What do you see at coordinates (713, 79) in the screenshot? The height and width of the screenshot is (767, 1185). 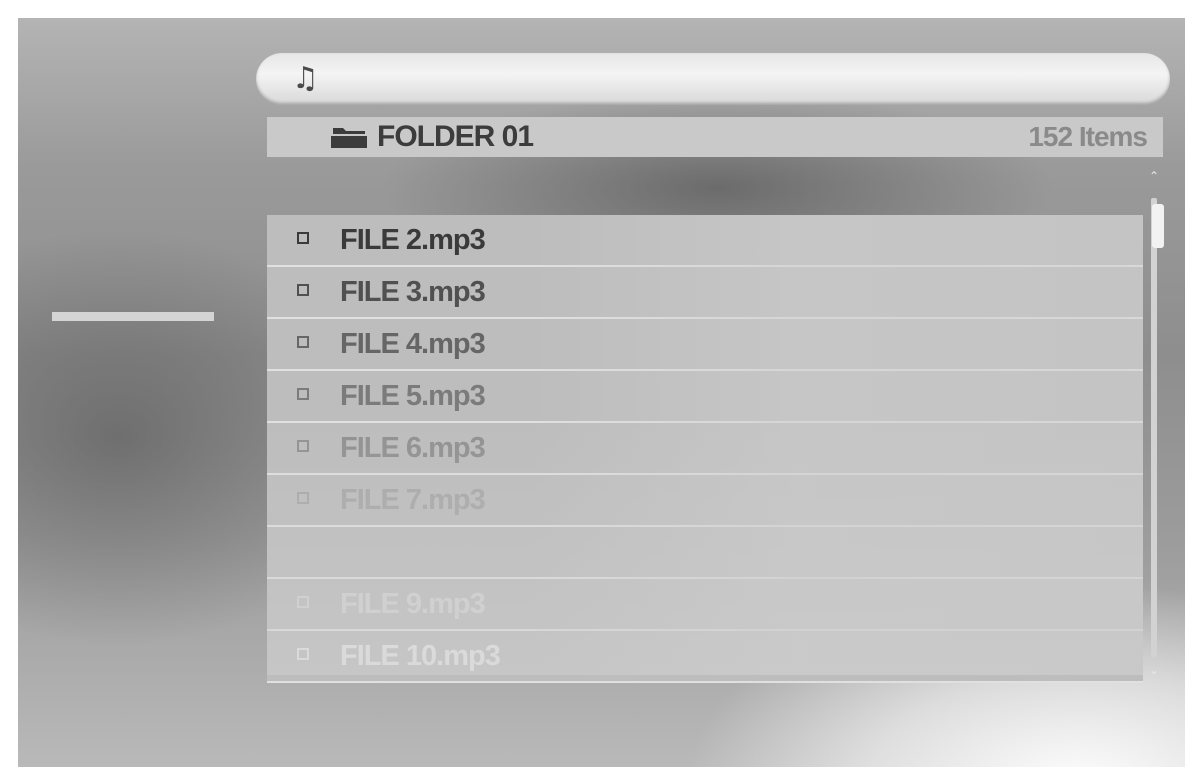 I see `title-bar: ♫` at bounding box center [713, 79].